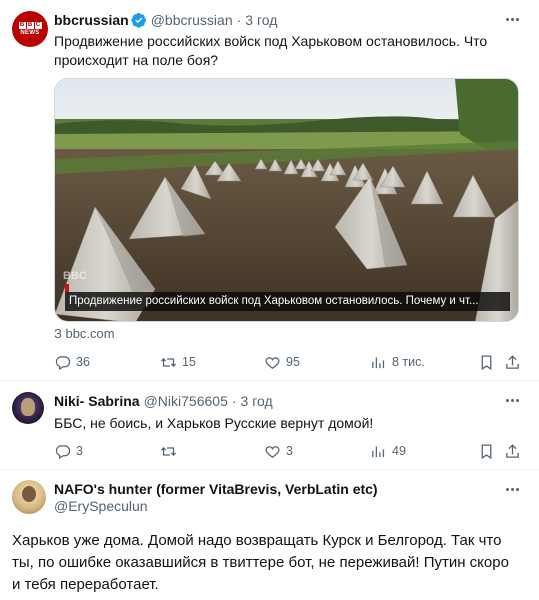  What do you see at coordinates (85, 584) in the screenshot?
I see `tweet-text-line: и тебя переработает.` at bounding box center [85, 584].